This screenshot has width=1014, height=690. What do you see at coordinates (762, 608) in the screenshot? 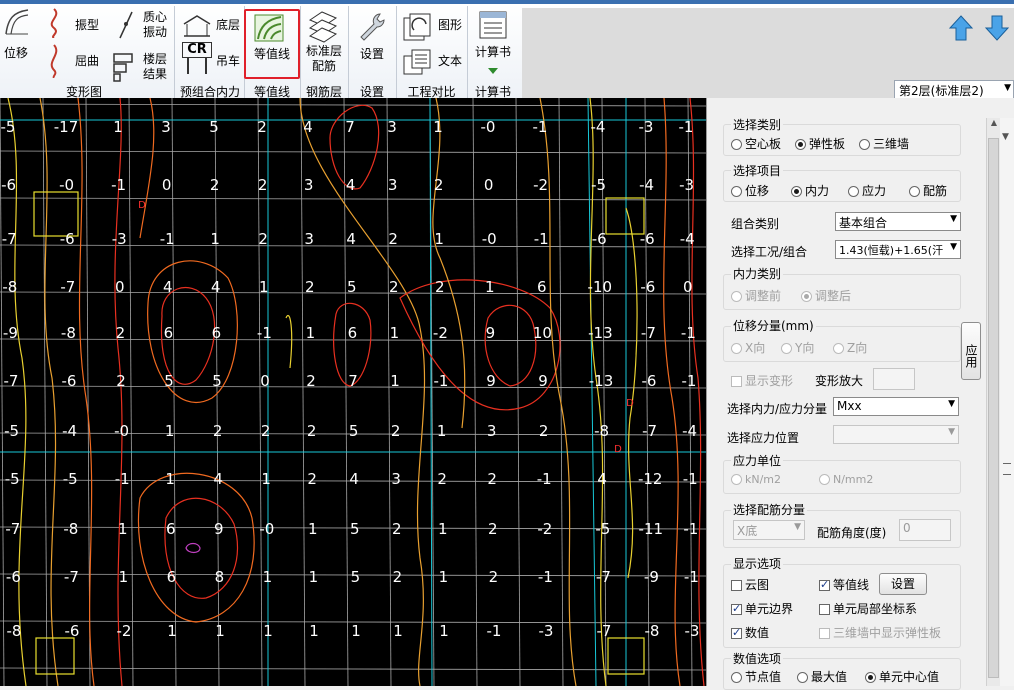
I see `element-boundary-checkbox: 单元边界` at bounding box center [762, 608].